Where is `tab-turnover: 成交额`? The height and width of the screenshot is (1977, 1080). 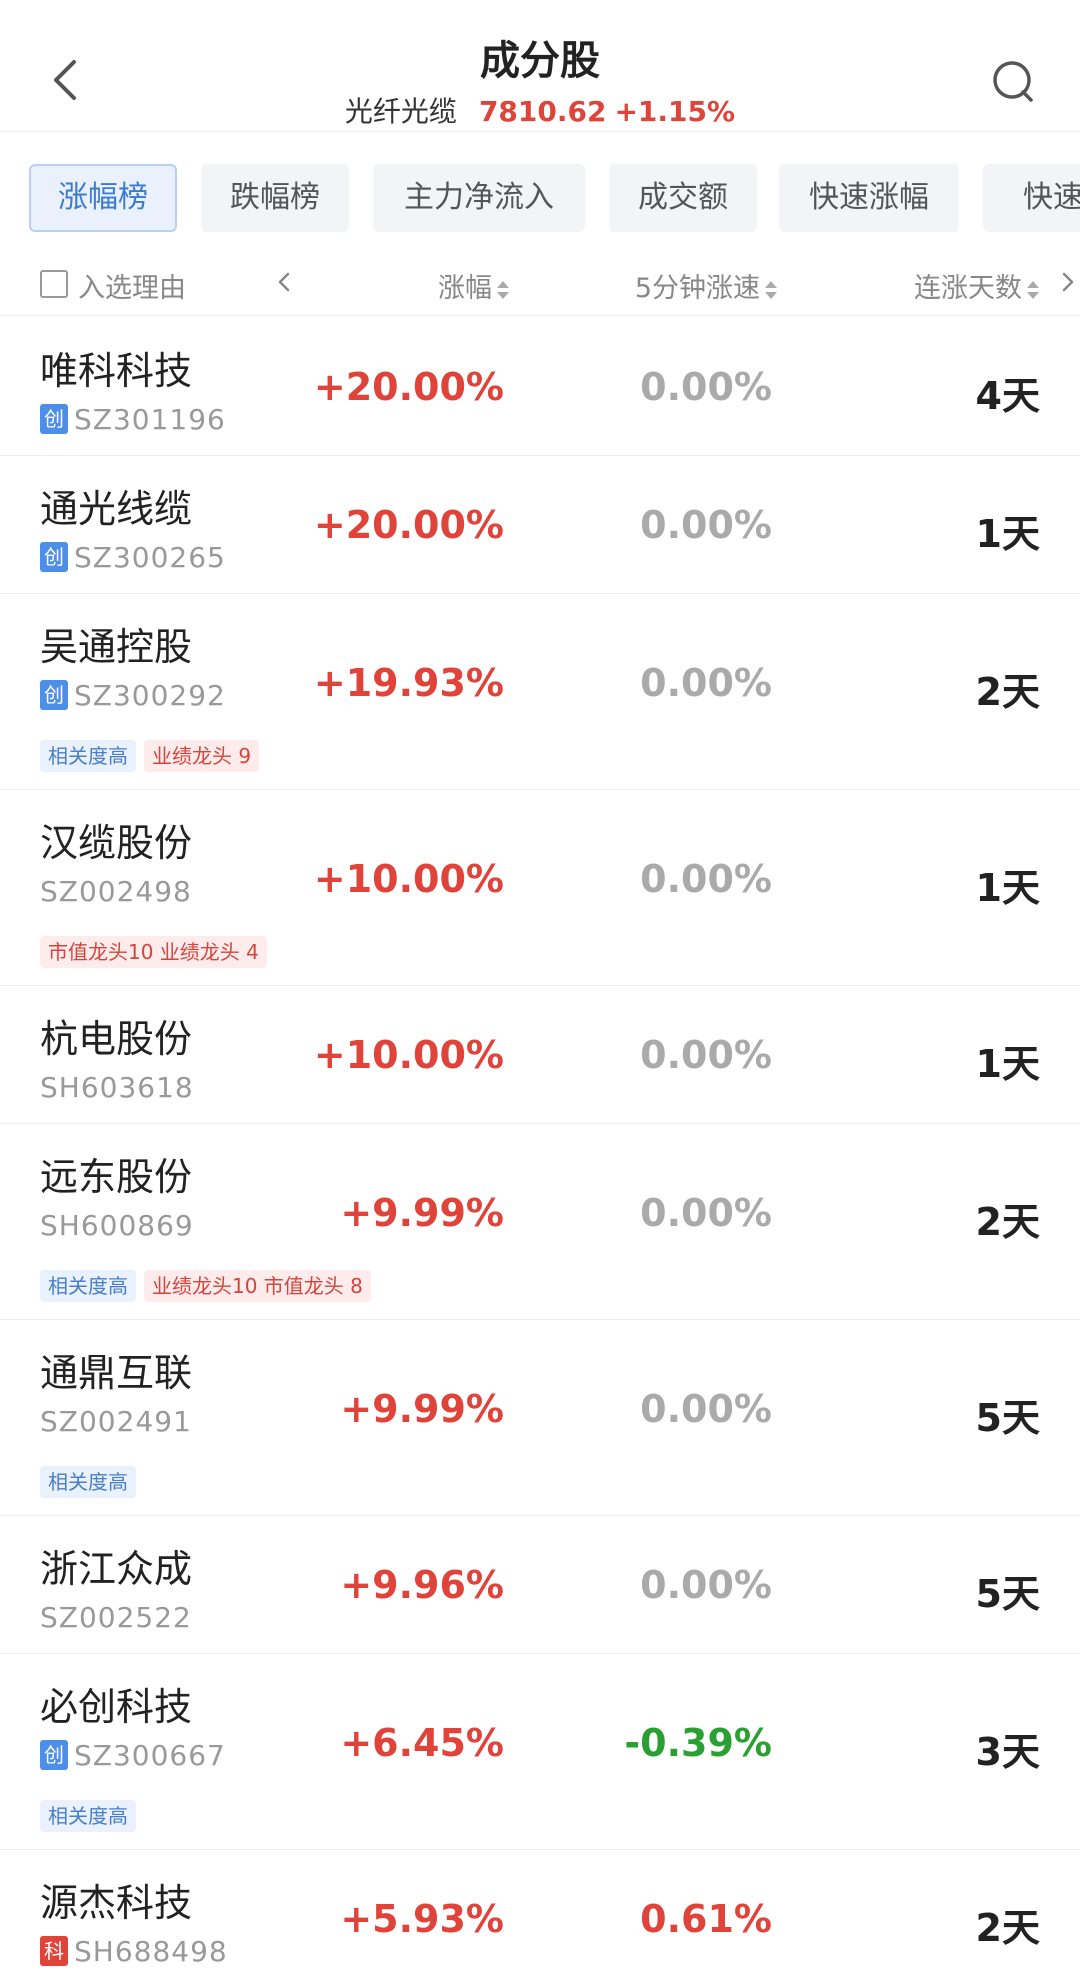
tab-turnover: 成交额 is located at coordinates (683, 198).